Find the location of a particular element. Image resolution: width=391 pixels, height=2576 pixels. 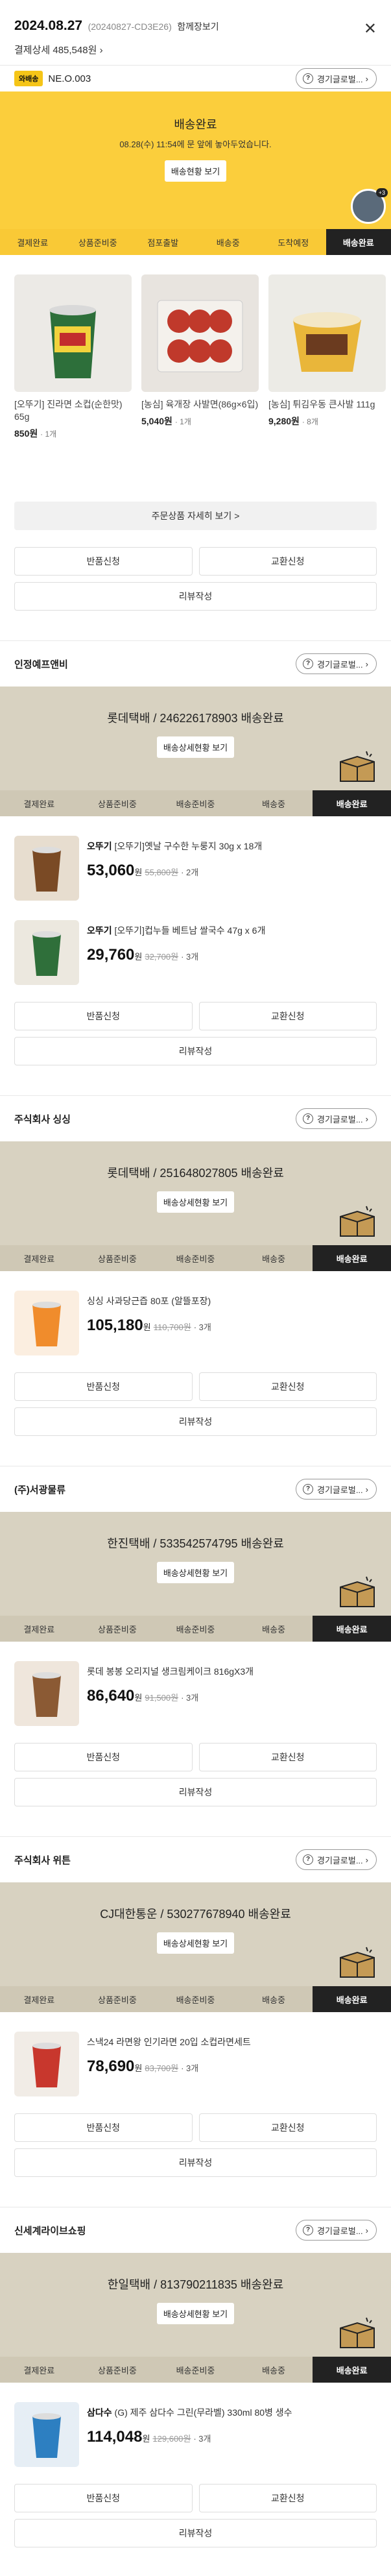

order-item-price: 86,640 is located at coordinates (111, 1696).